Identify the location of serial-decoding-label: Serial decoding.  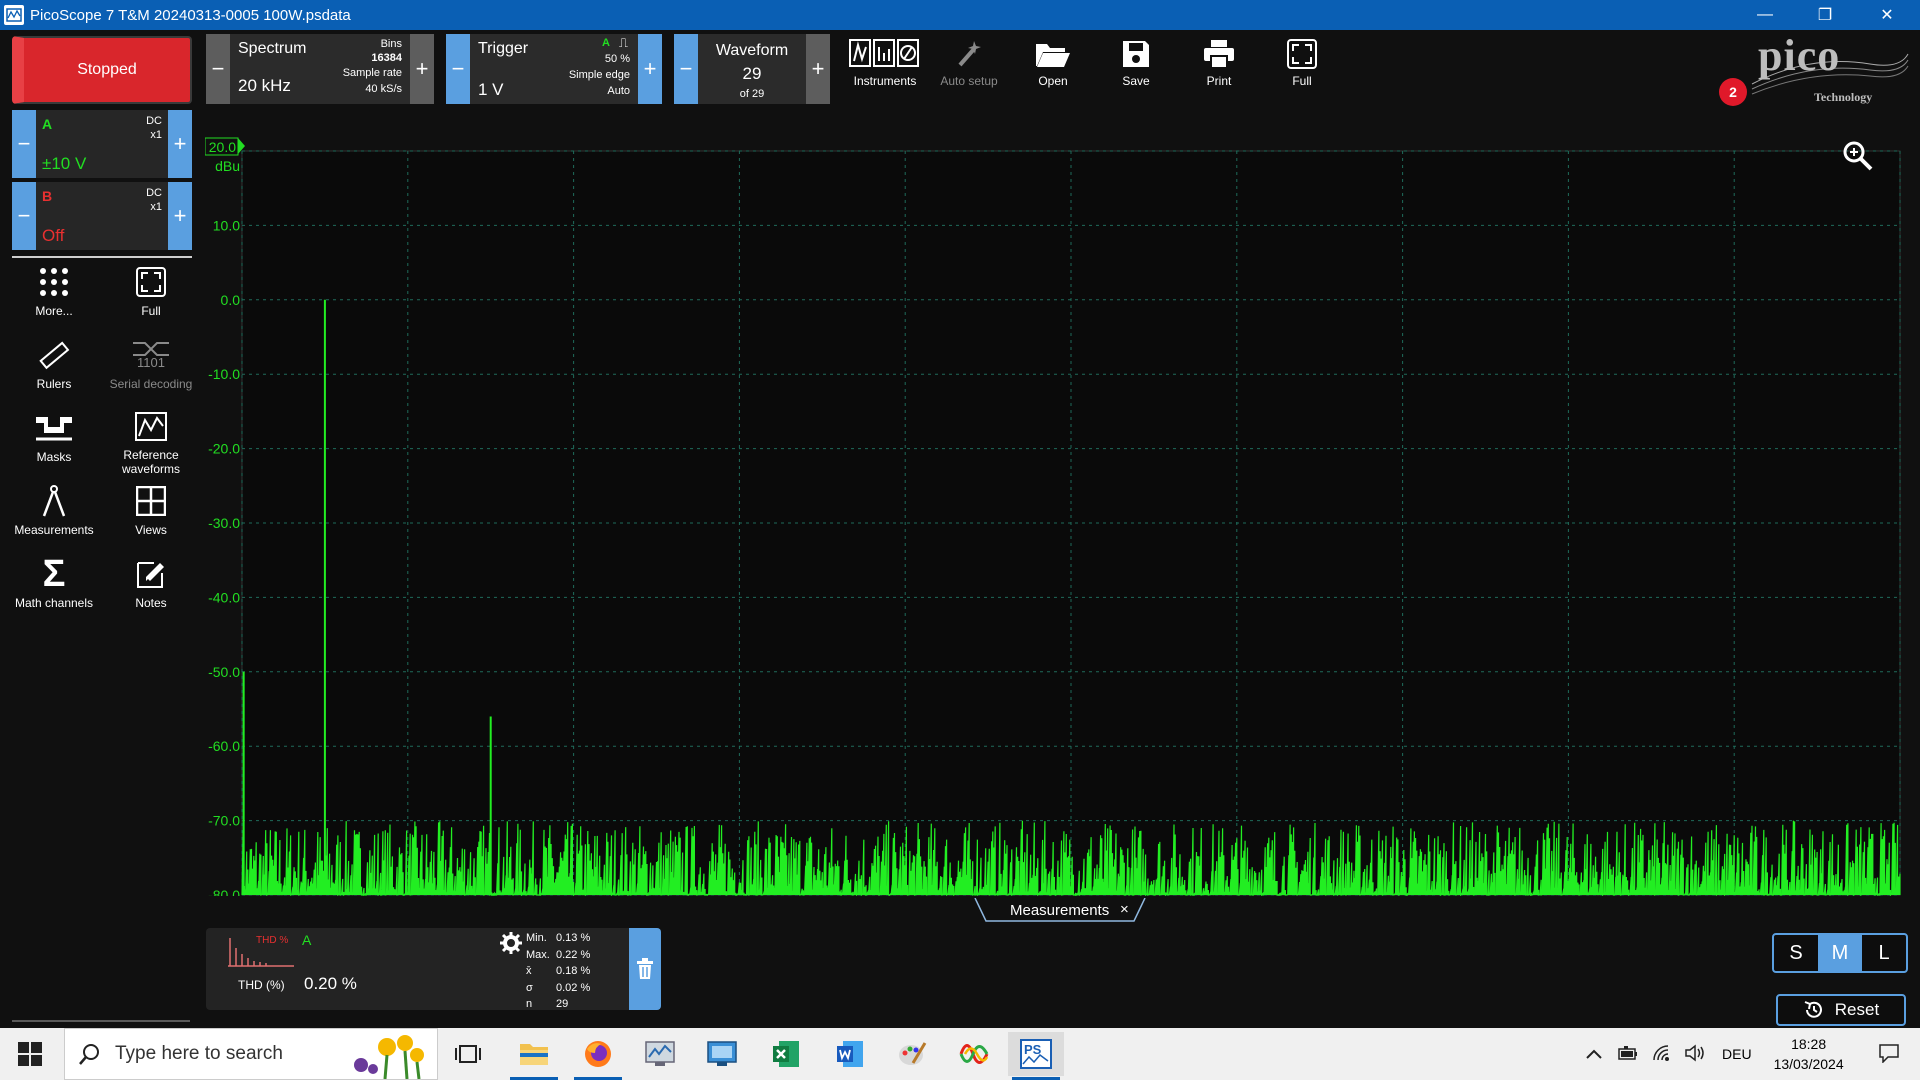
(151, 384).